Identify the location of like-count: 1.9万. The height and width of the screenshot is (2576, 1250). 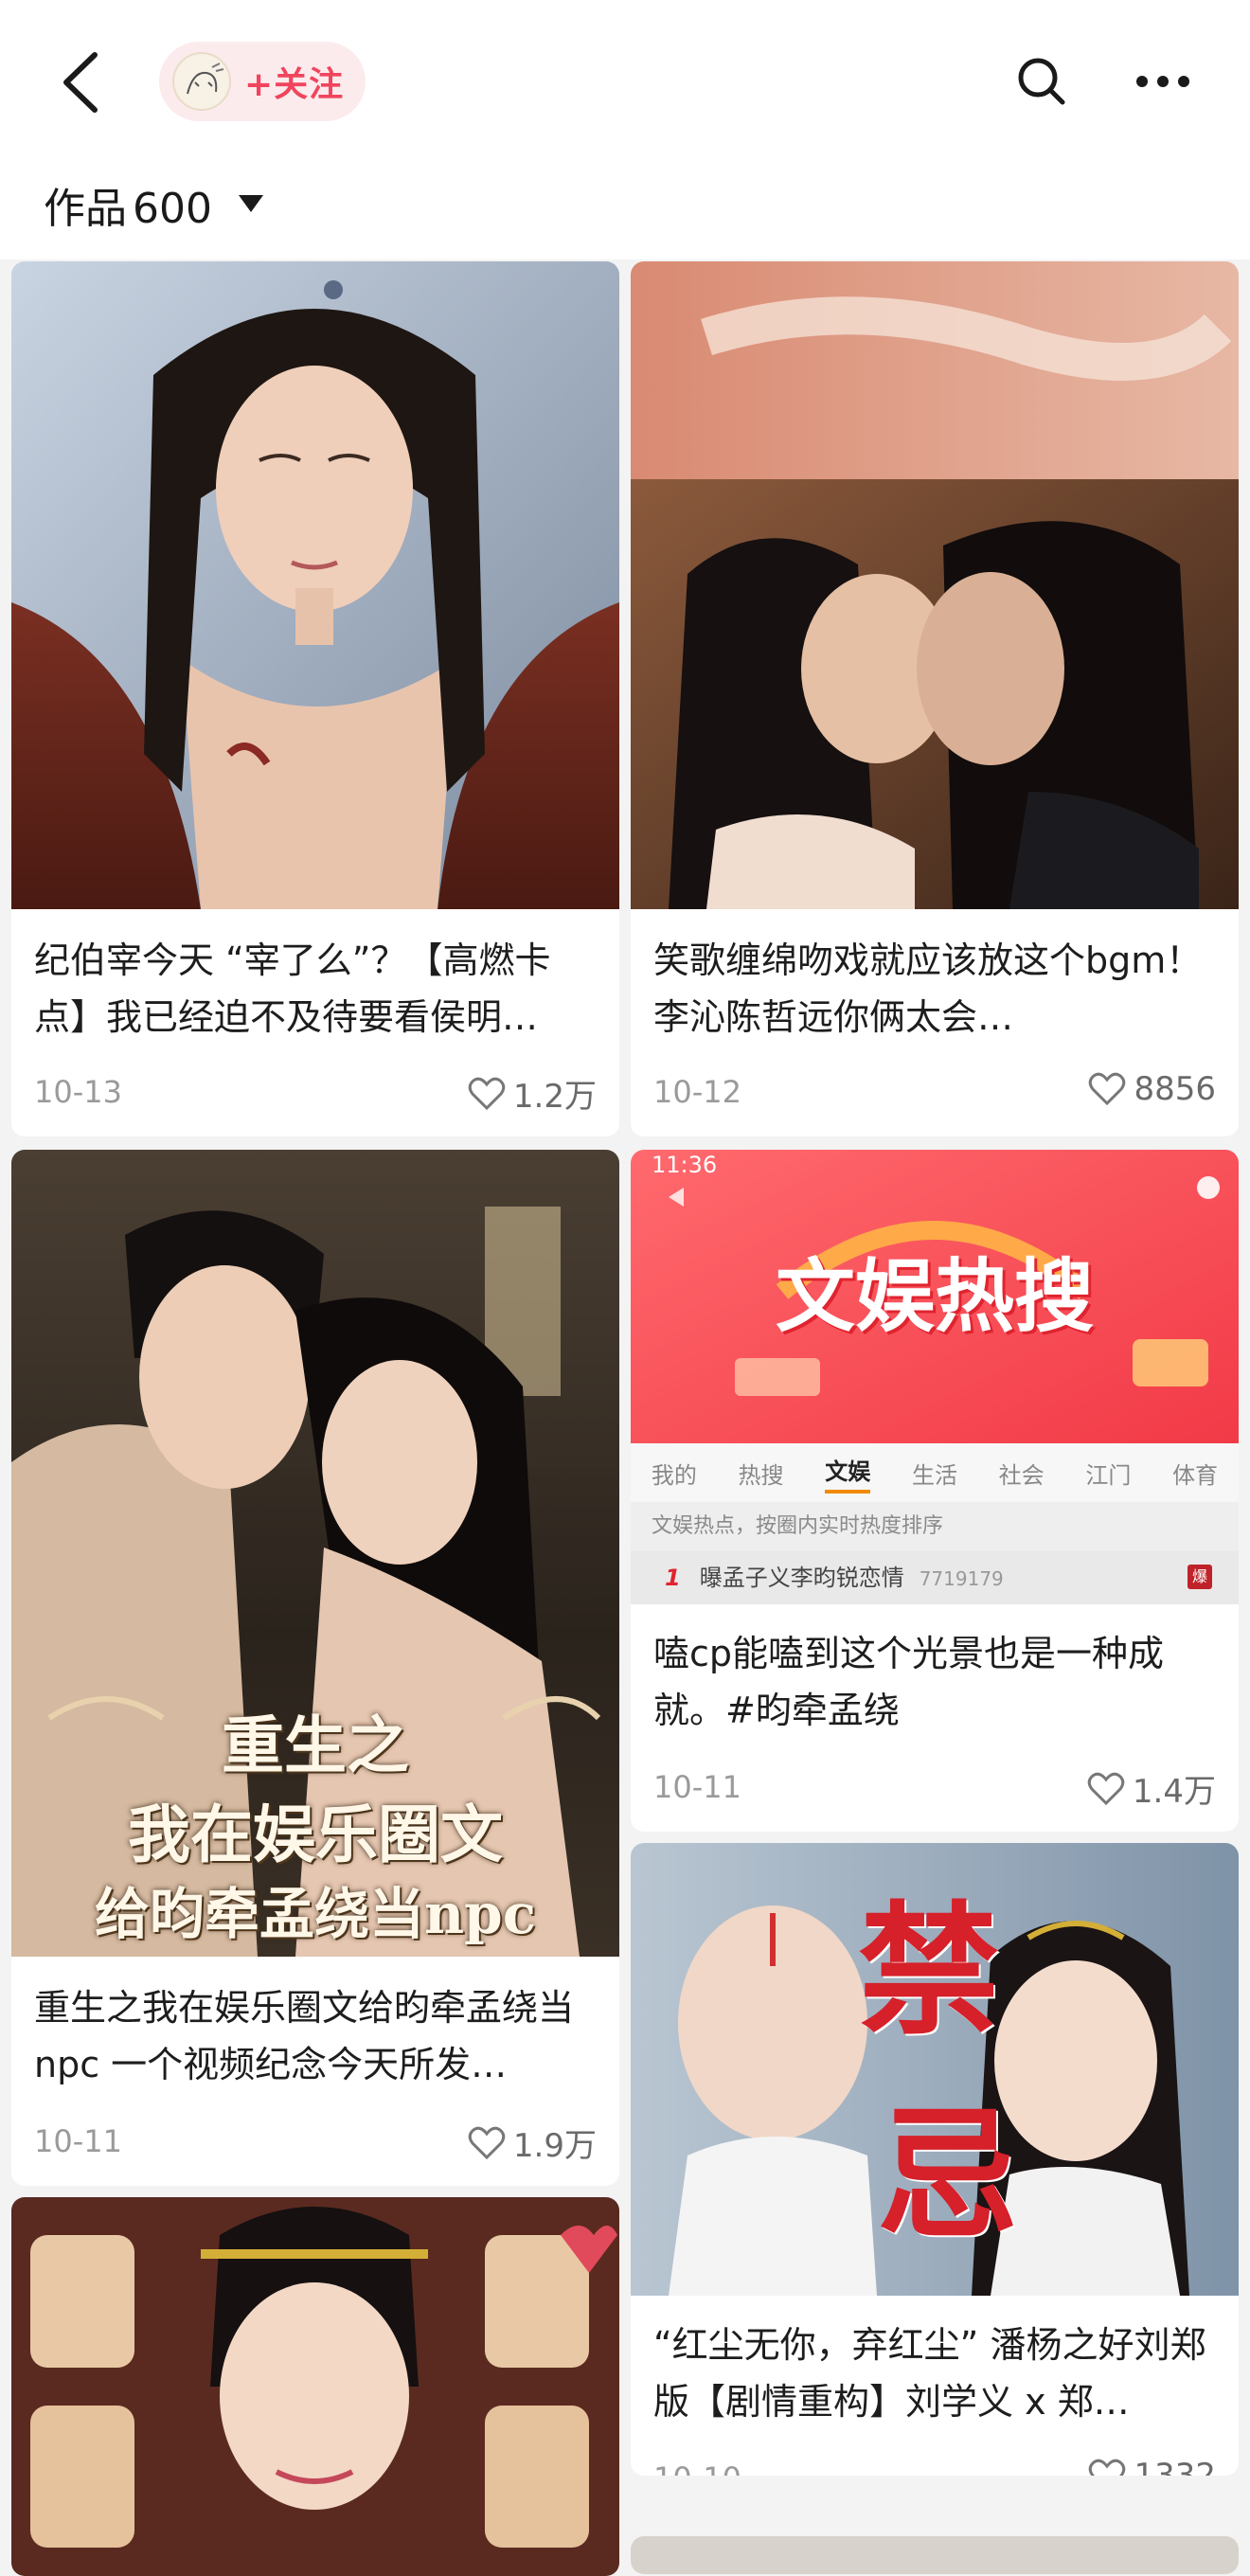
(533, 2143).